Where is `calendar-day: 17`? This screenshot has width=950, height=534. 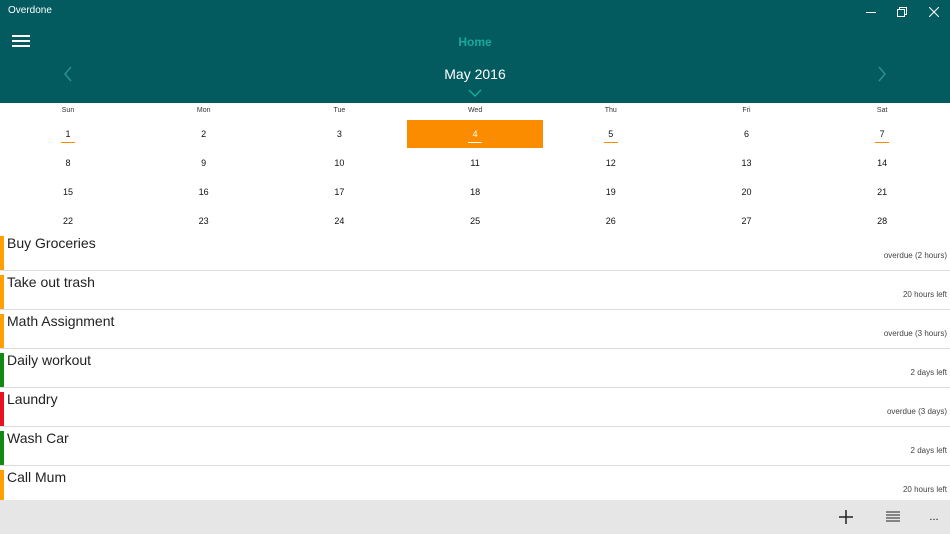 calendar-day: 17 is located at coordinates (339, 192).